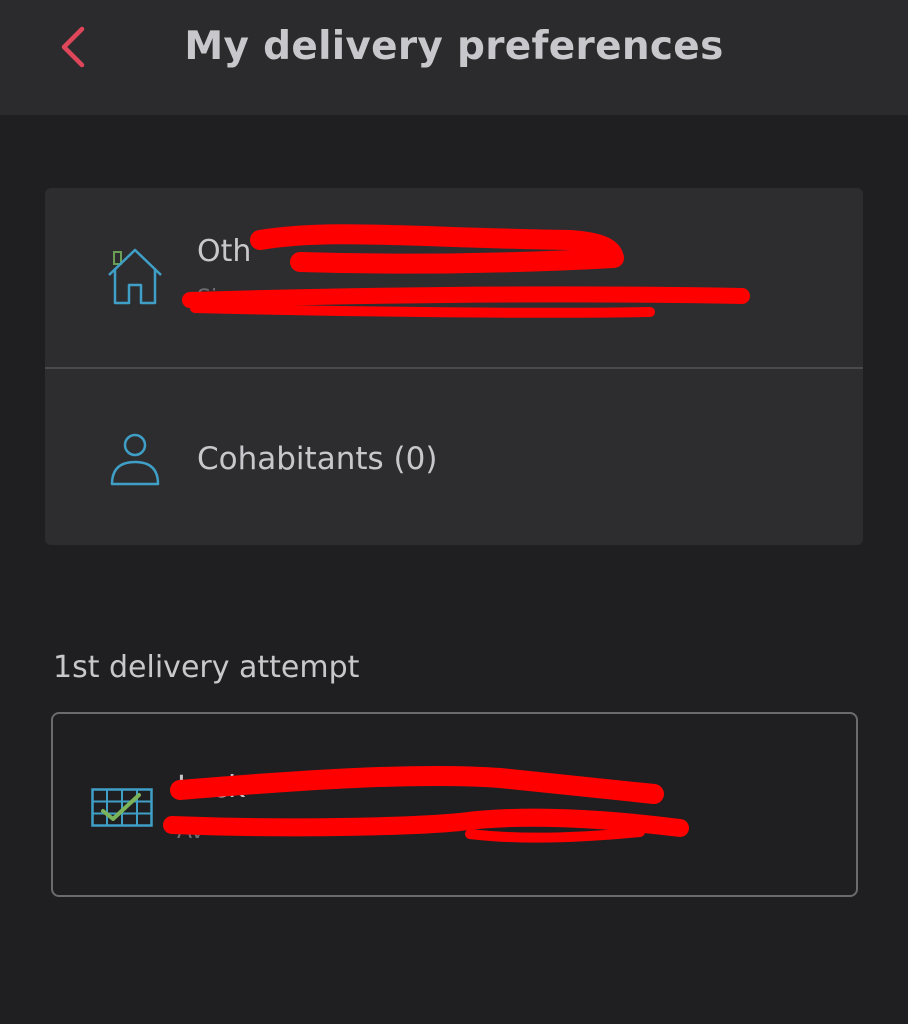 The width and height of the screenshot is (908, 1024). I want to click on parcel-locker-icon, so click(122, 807).